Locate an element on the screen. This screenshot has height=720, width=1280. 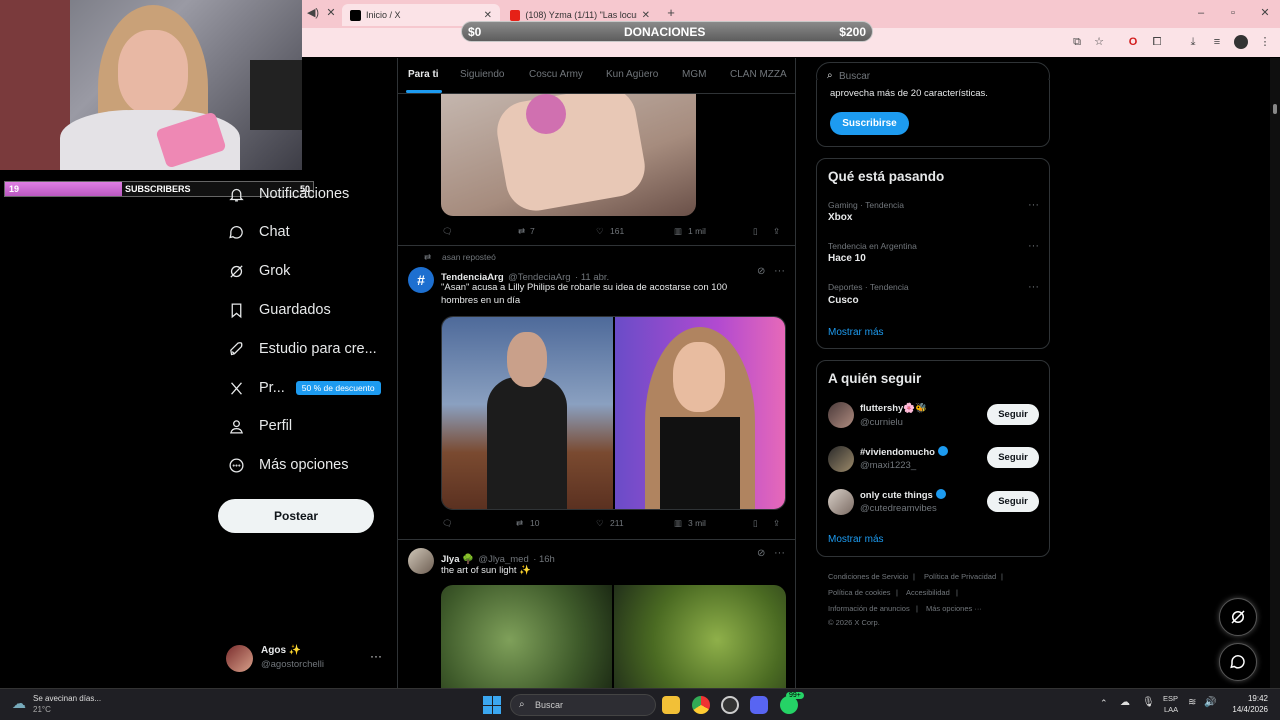
screenshot-icon: ⧉ is located at coordinates (1077, 42).